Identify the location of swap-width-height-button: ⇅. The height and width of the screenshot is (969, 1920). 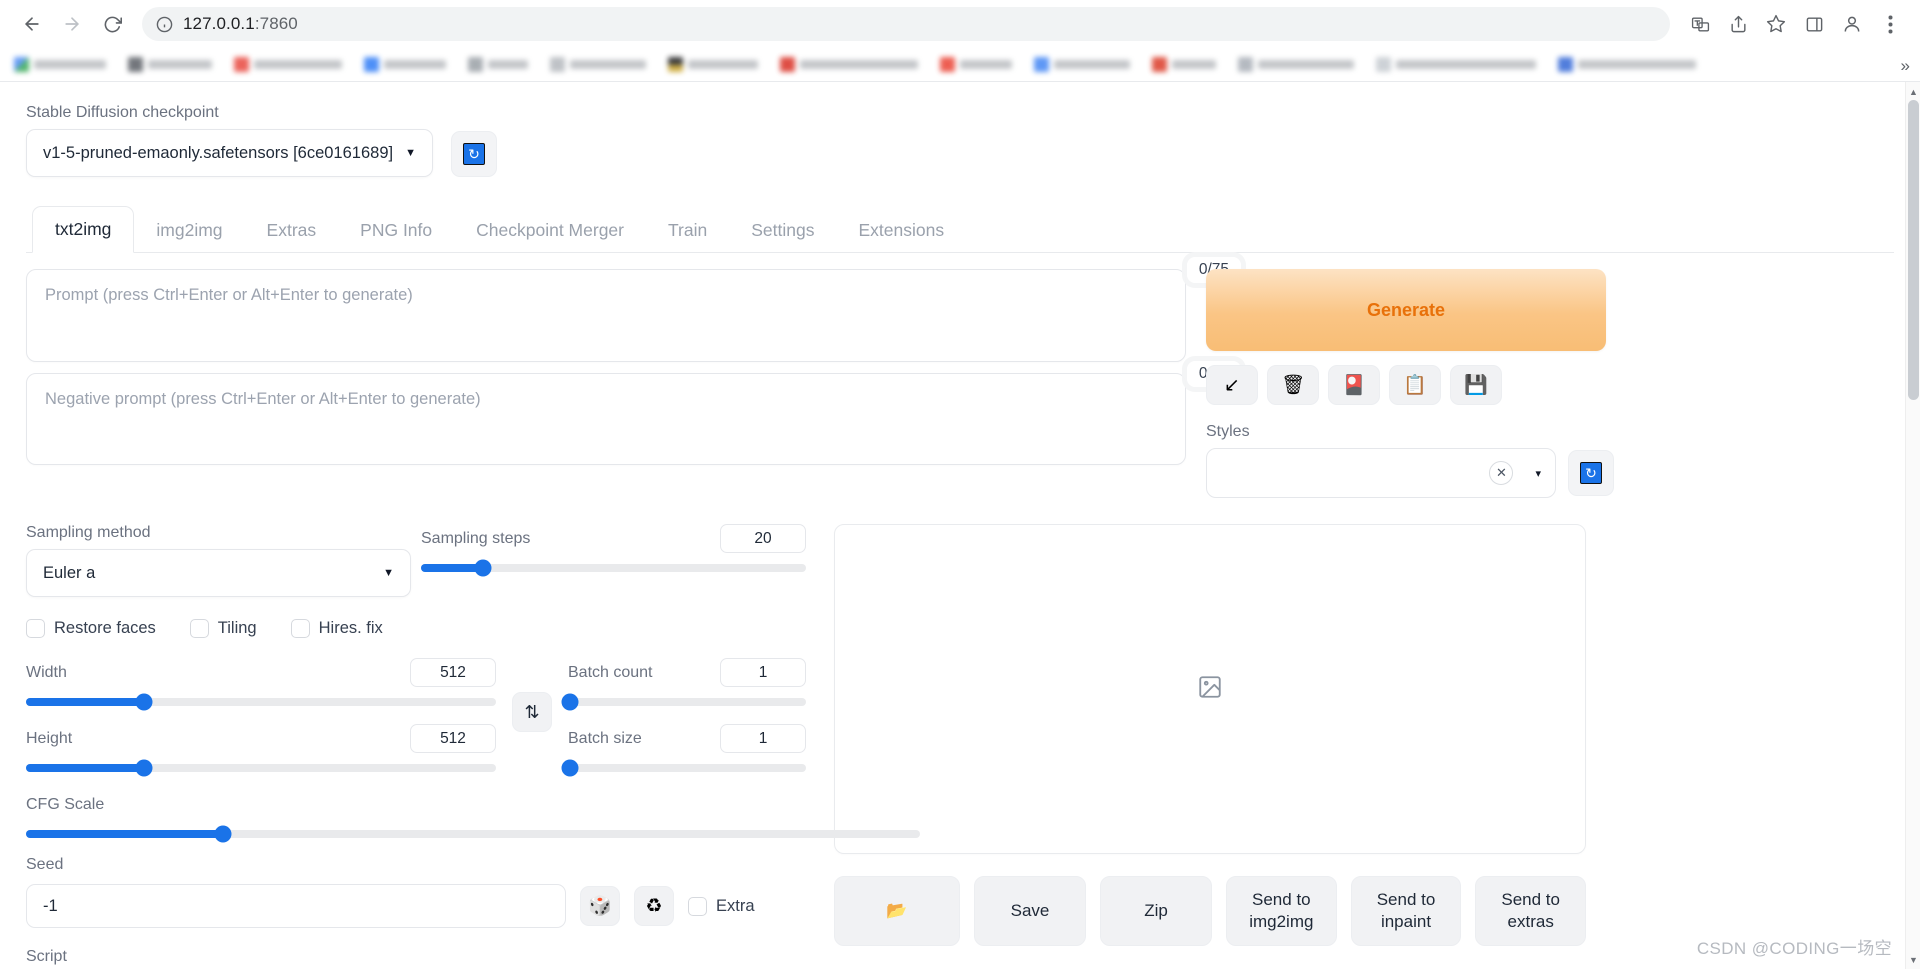
(532, 712).